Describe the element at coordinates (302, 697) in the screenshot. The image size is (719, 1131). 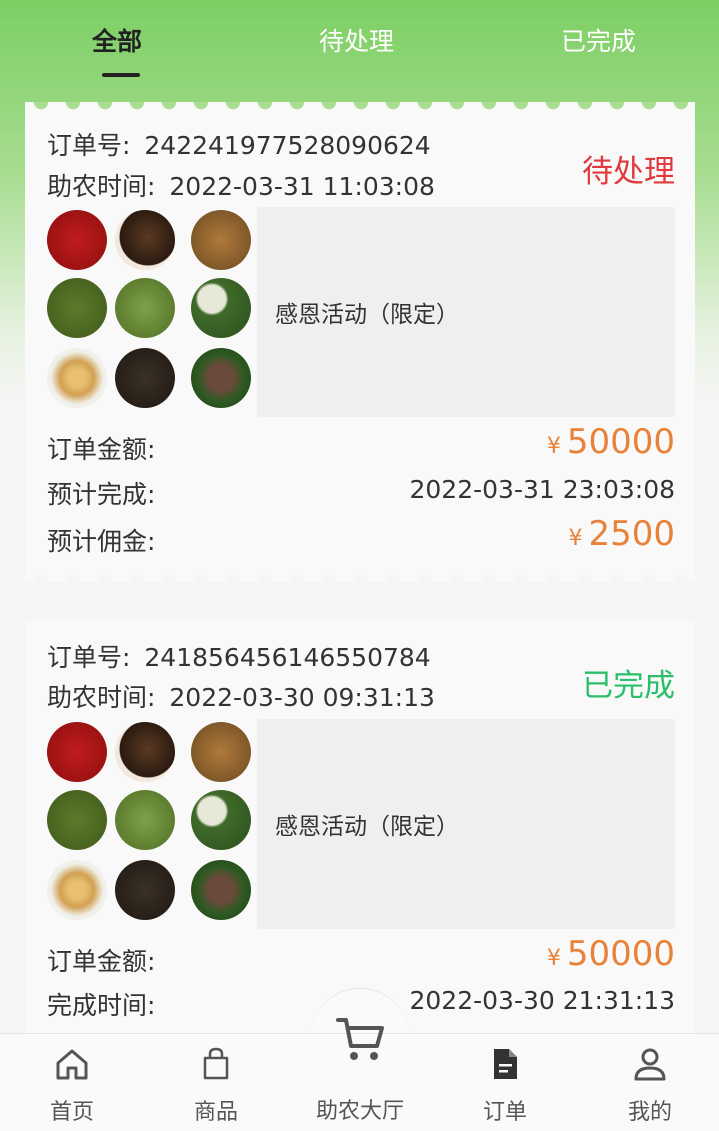
I see `order-time: 2022-03-30 09:31:13` at that location.